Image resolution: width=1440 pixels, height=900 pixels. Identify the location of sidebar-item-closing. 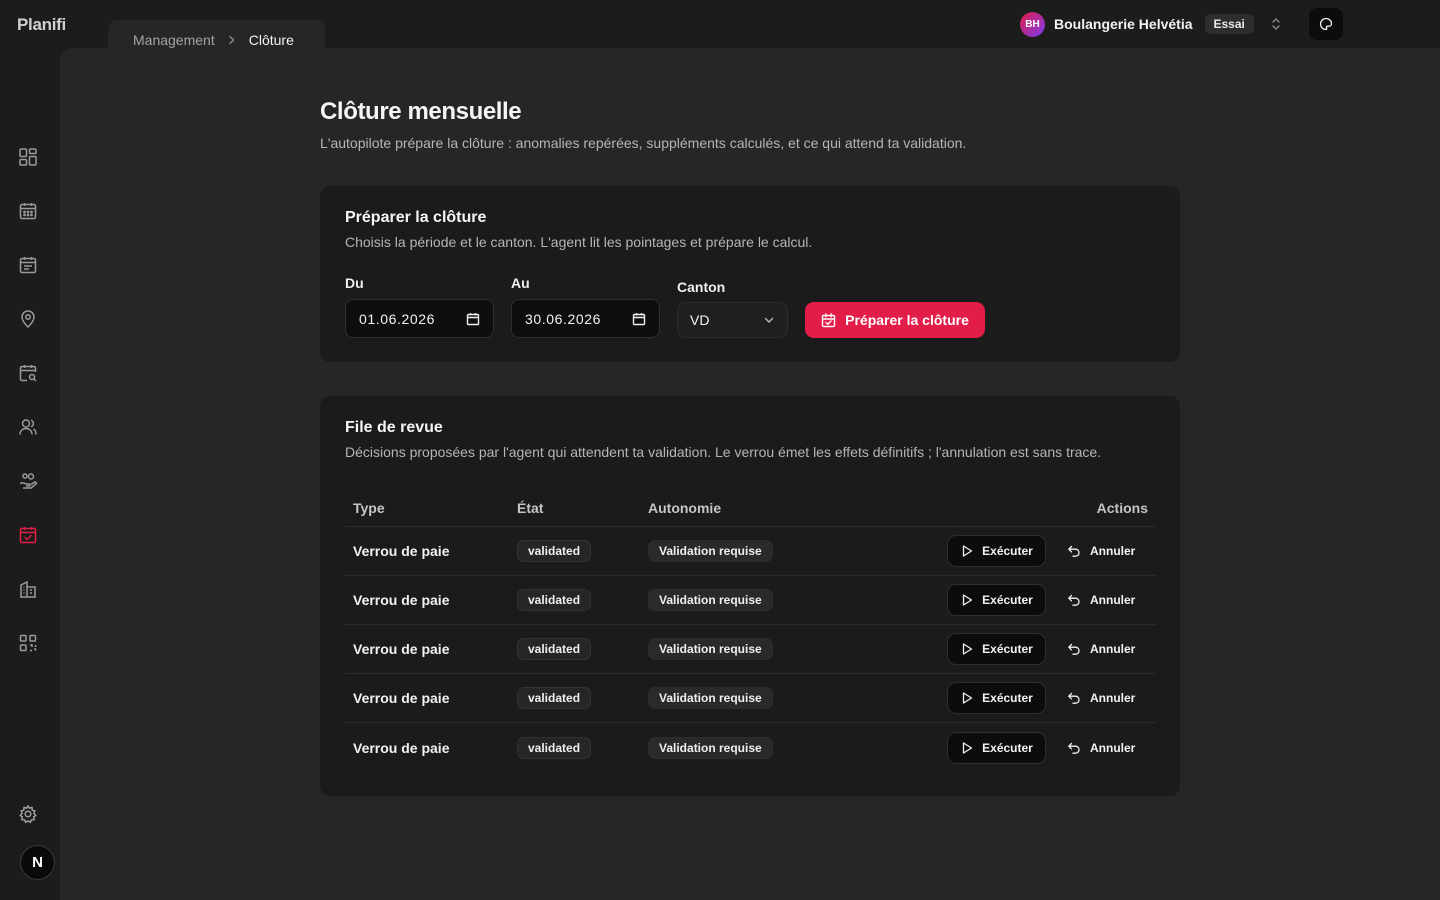
(28, 535).